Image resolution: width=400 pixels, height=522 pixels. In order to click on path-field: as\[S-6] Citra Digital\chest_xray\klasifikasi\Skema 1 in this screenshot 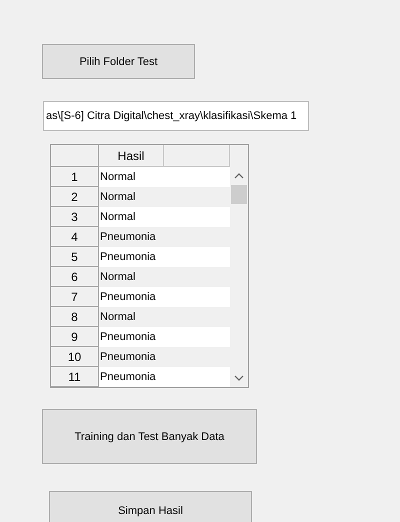, I will do `click(176, 116)`.